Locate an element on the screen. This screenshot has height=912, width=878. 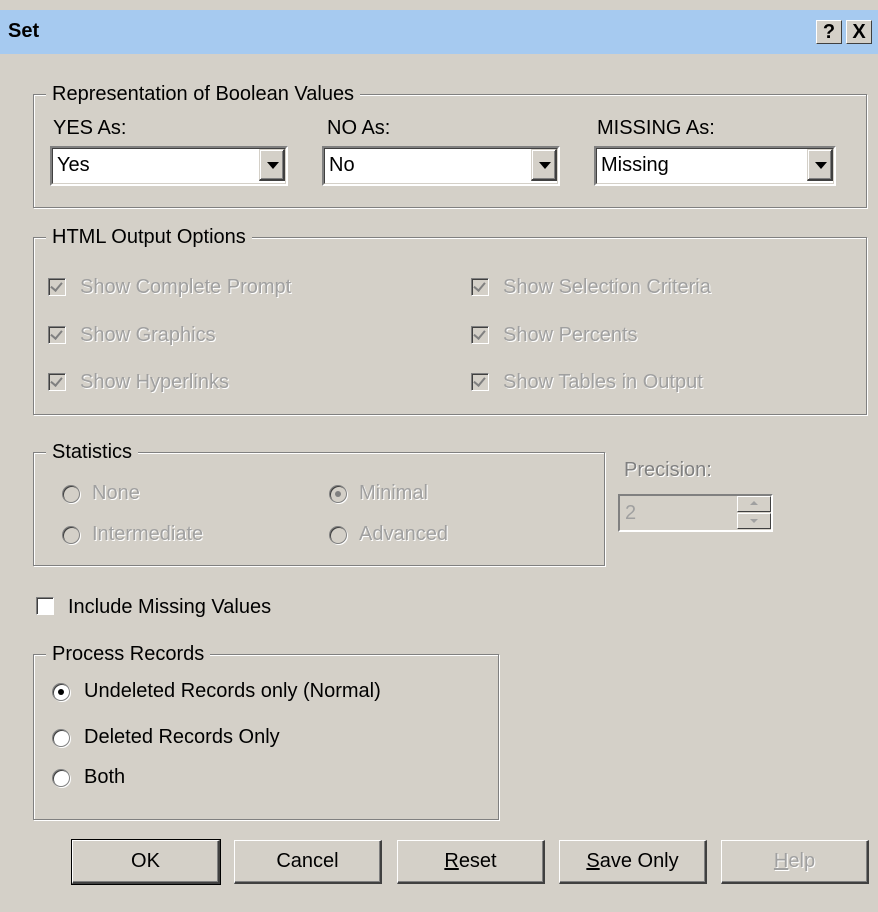
show-hyperlinks-label: Show Hyperlinks is located at coordinates (154, 382).